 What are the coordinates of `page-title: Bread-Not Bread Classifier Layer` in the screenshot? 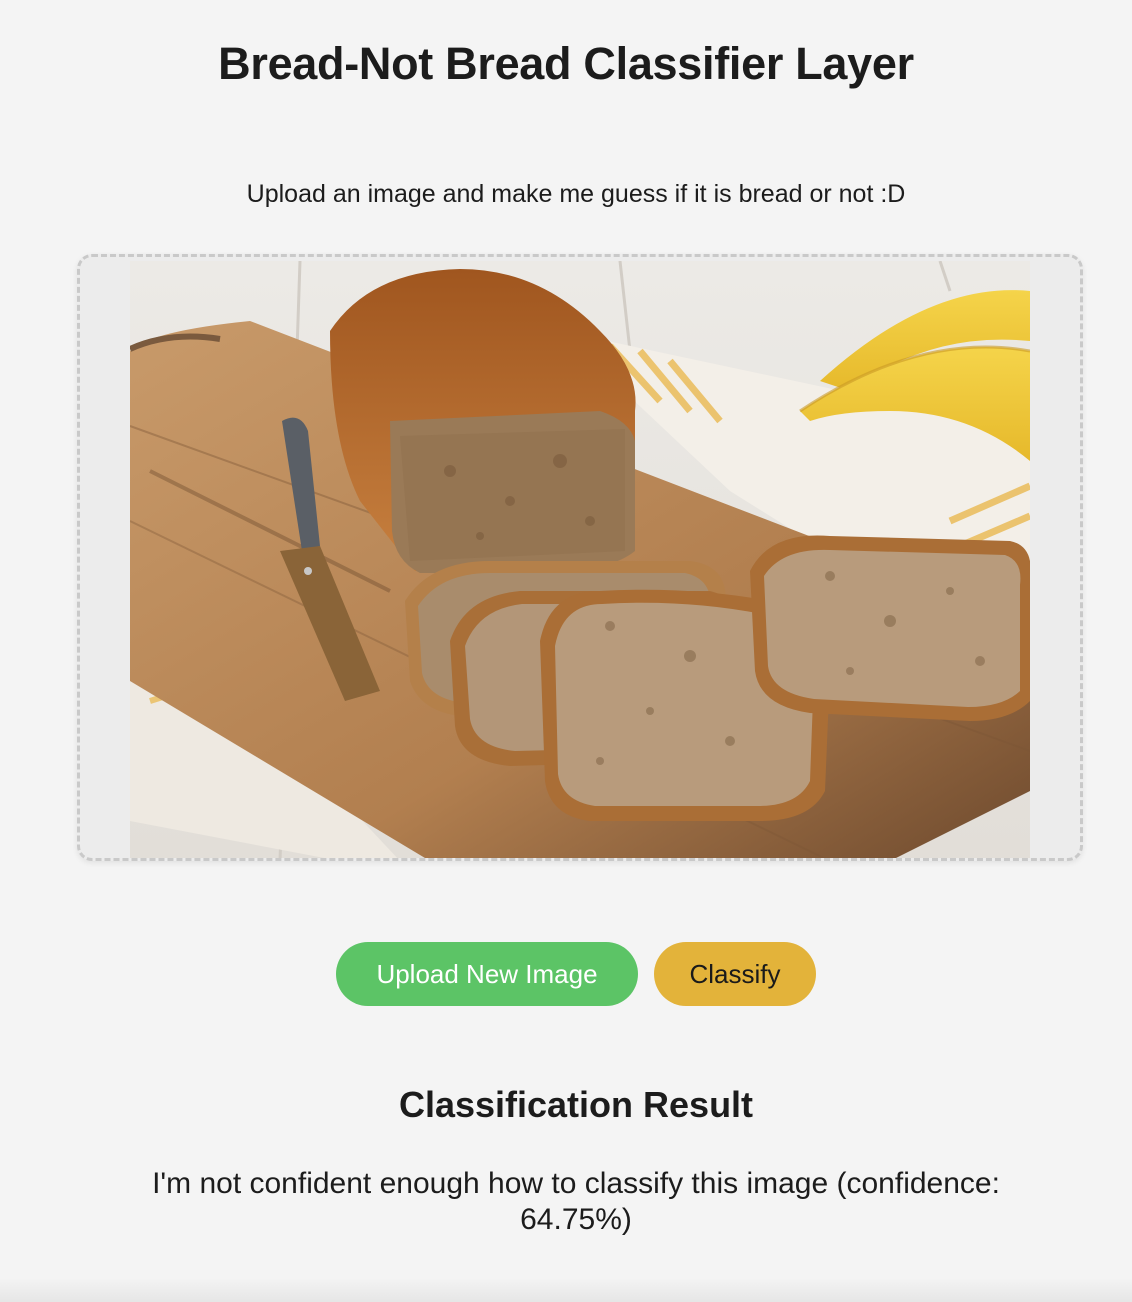 It's located at (566, 63).